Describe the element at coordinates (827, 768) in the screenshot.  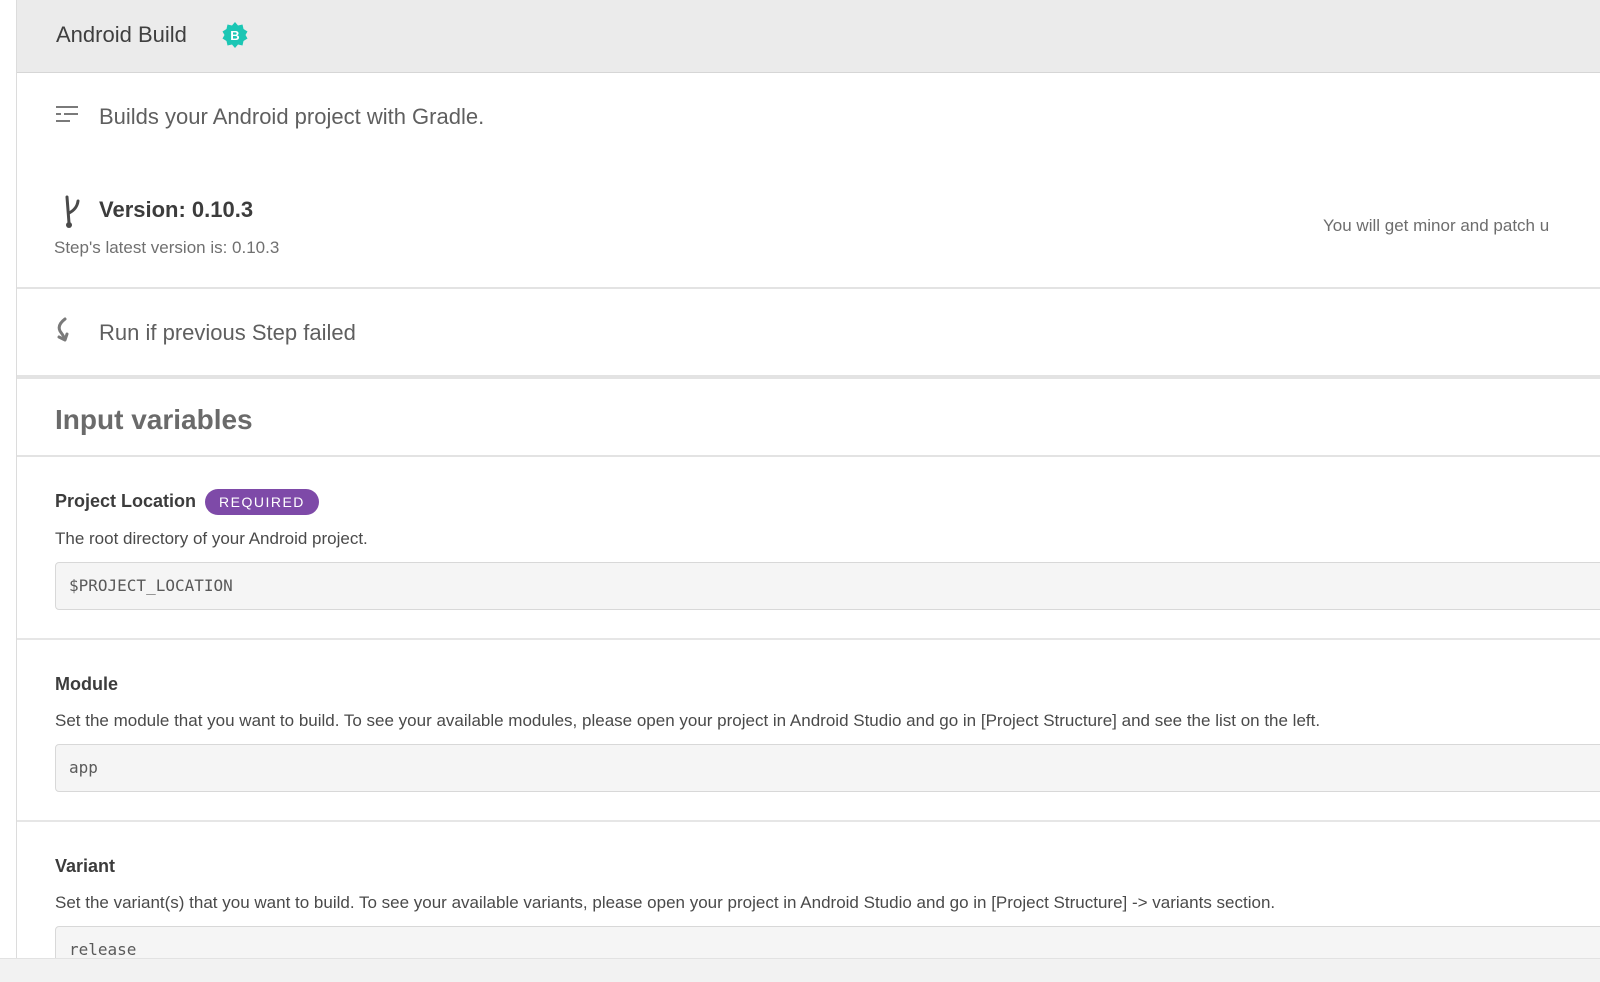
I see `module-input: app` at that location.